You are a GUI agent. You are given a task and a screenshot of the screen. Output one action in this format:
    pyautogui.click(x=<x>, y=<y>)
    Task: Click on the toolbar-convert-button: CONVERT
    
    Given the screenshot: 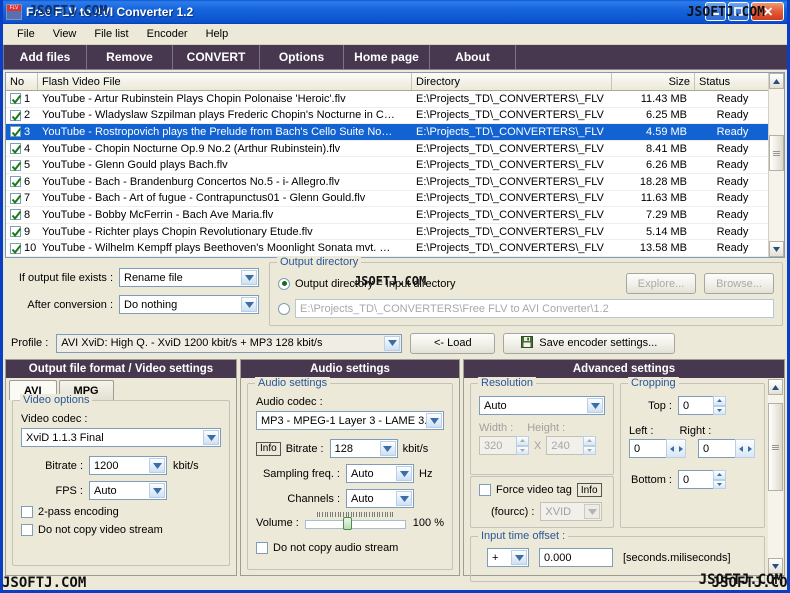 What is the action you would take?
    pyautogui.click(x=216, y=57)
    